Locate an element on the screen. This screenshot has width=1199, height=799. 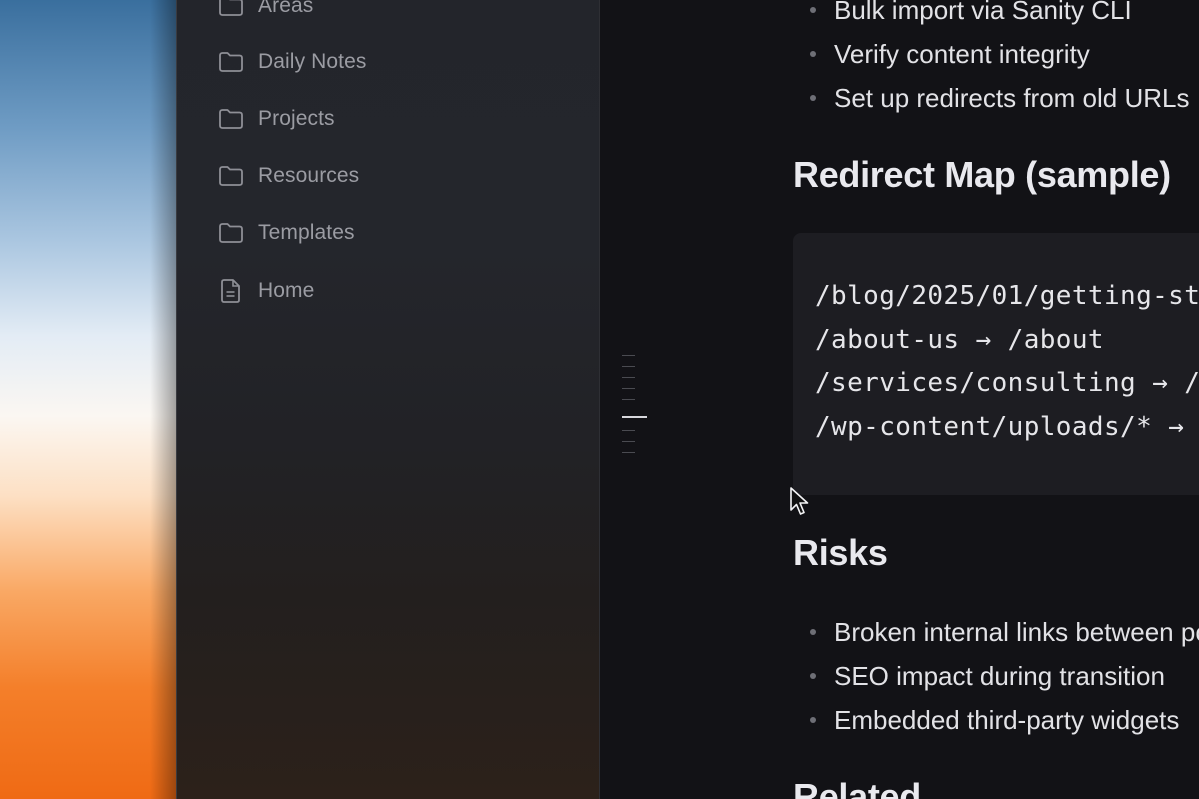
list-item: Bulk import via Sanity CLI is located at coordinates (991, 16).